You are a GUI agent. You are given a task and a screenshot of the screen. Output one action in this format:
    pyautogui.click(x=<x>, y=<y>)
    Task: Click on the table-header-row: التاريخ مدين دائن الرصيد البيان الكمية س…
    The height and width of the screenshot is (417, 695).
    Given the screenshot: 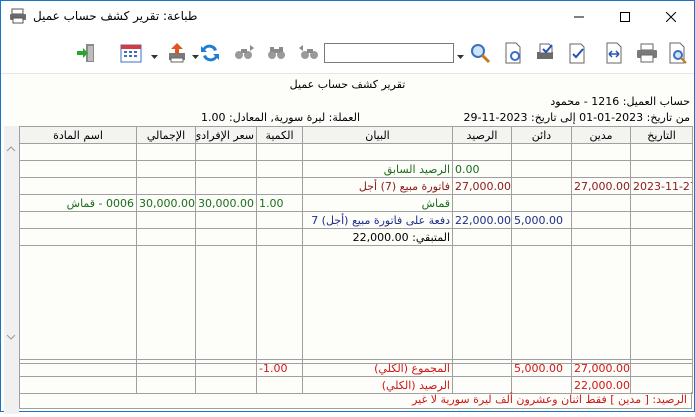 What is the action you would take?
    pyautogui.click(x=356, y=135)
    